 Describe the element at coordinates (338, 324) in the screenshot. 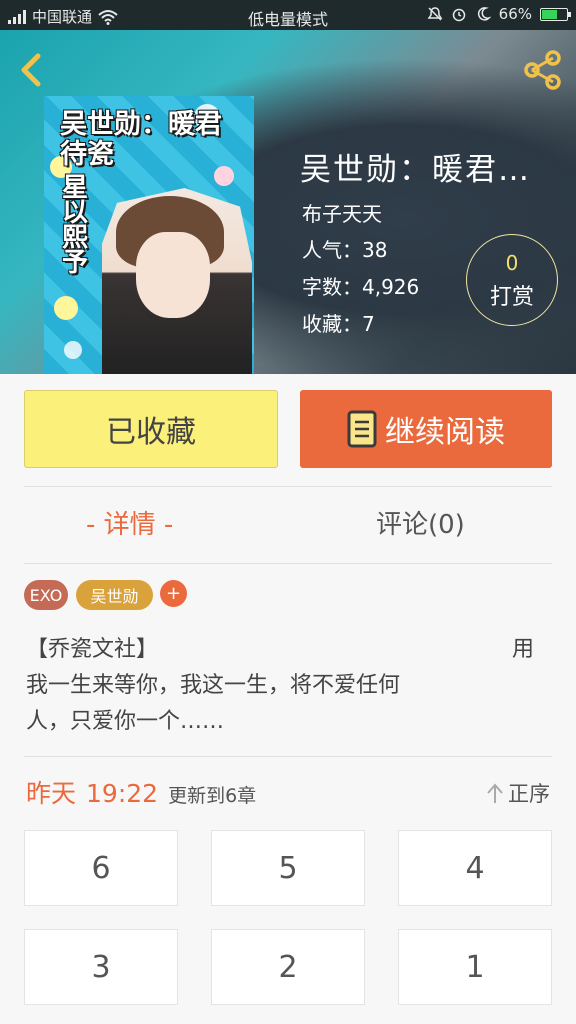

I see `book-favorites: 收藏：7` at that location.